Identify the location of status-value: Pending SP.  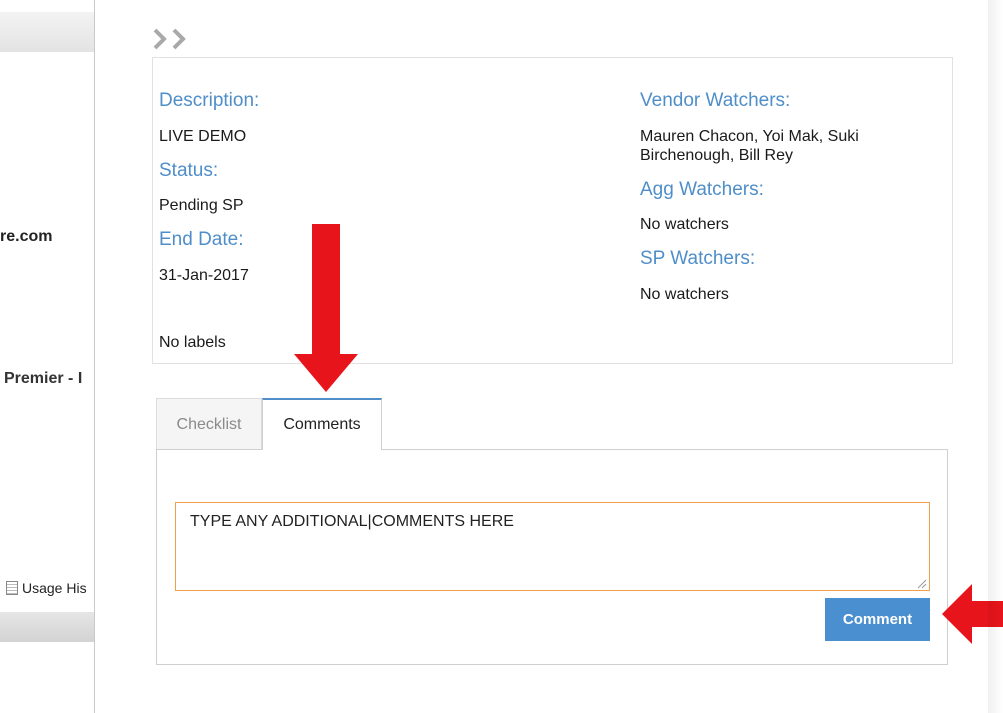
(201, 205).